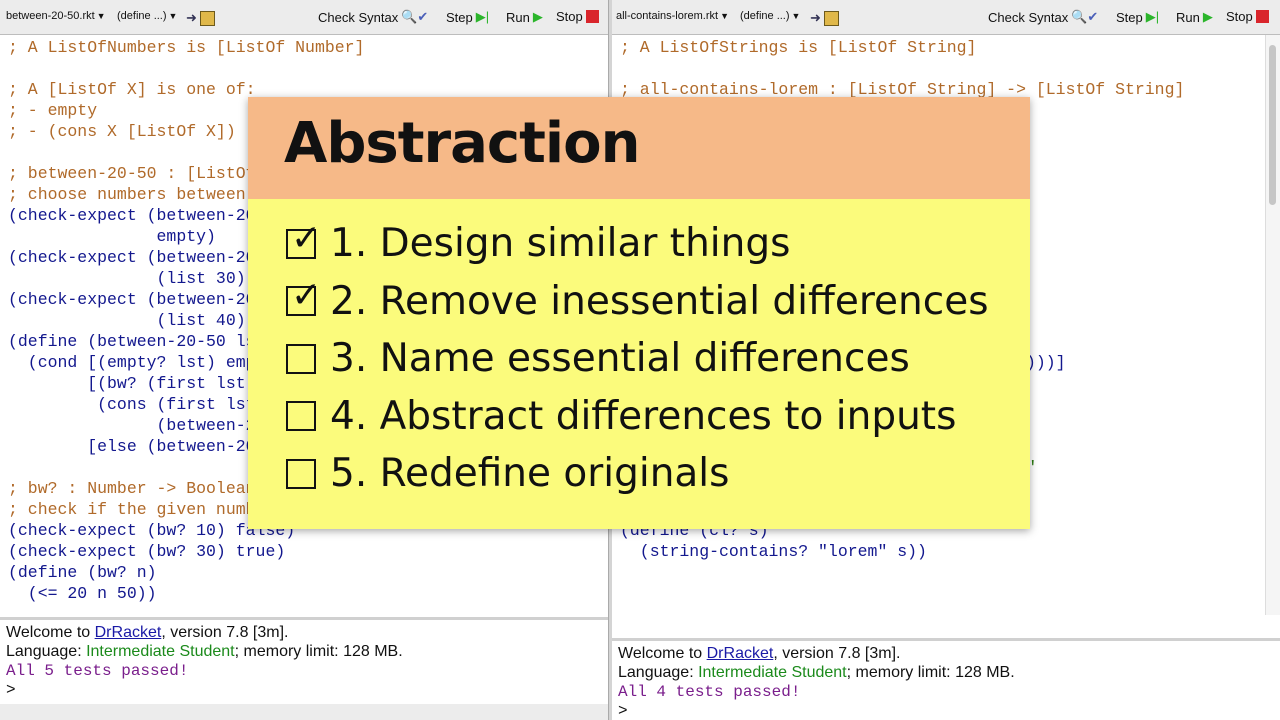  I want to click on overlay-header: Abstraction, so click(639, 148).